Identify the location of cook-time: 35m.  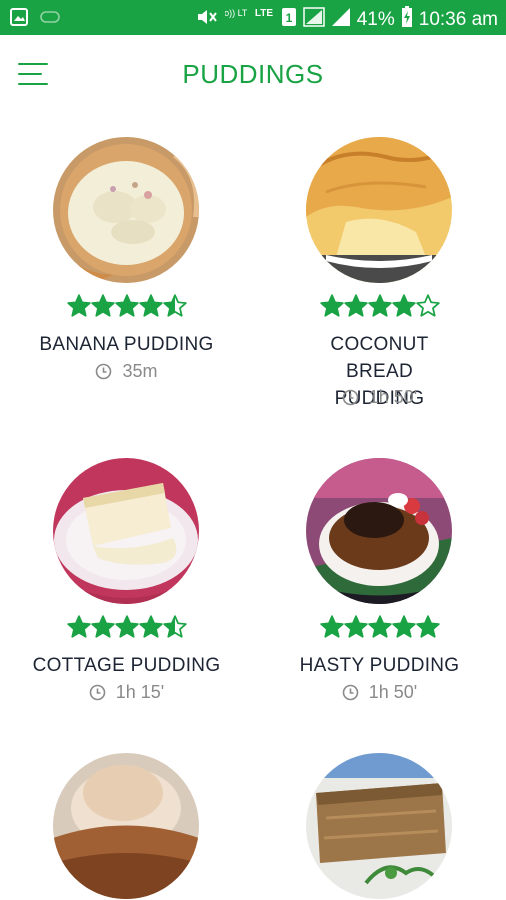
(126, 371).